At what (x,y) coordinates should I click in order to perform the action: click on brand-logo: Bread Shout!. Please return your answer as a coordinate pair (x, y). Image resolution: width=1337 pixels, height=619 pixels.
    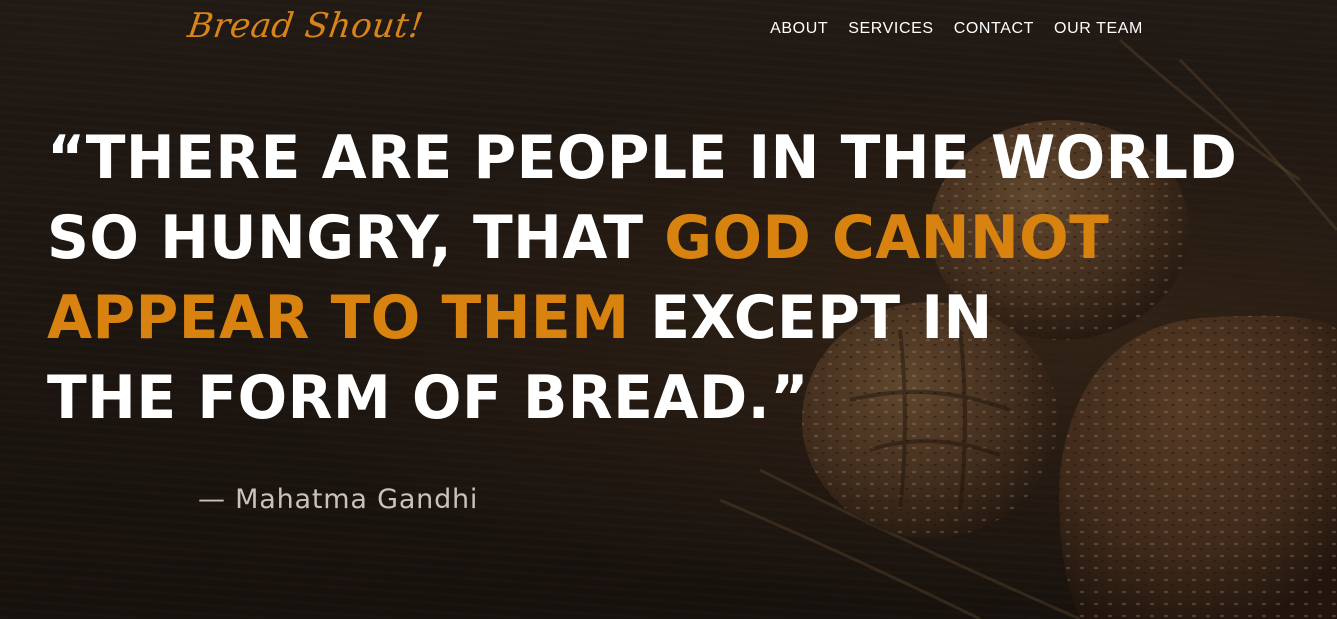
    Looking at the image, I should click on (305, 26).